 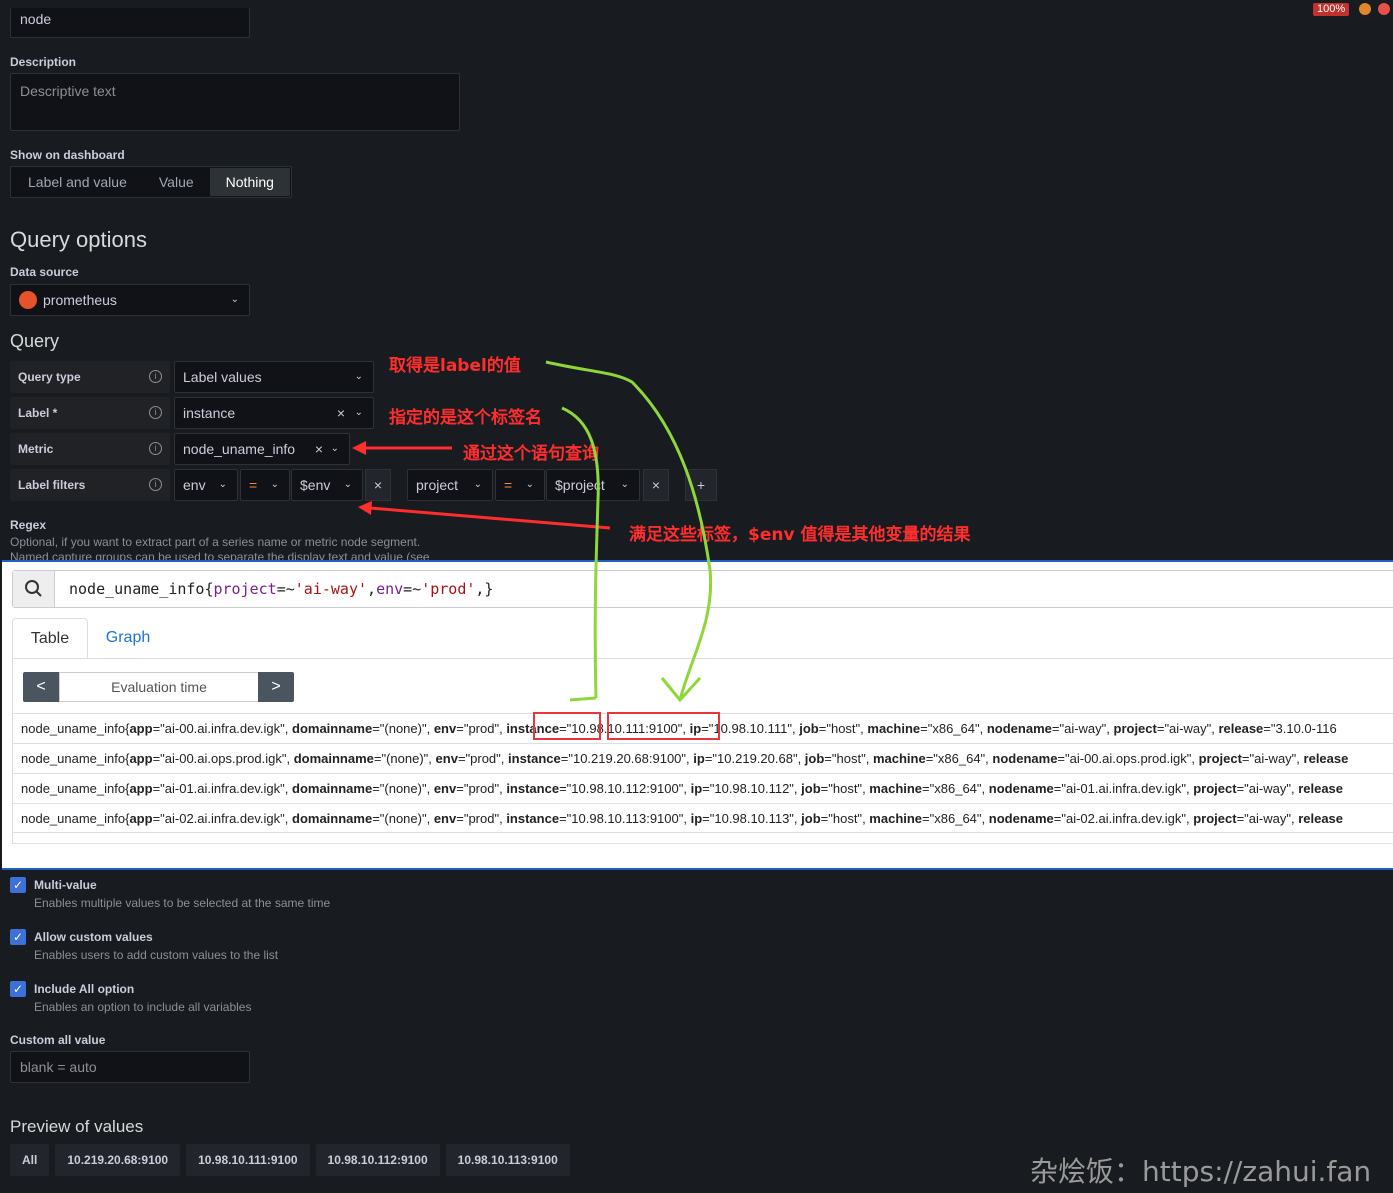 What do you see at coordinates (93, 937) in the screenshot?
I see `allow-custom-values-label: Allow custom values` at bounding box center [93, 937].